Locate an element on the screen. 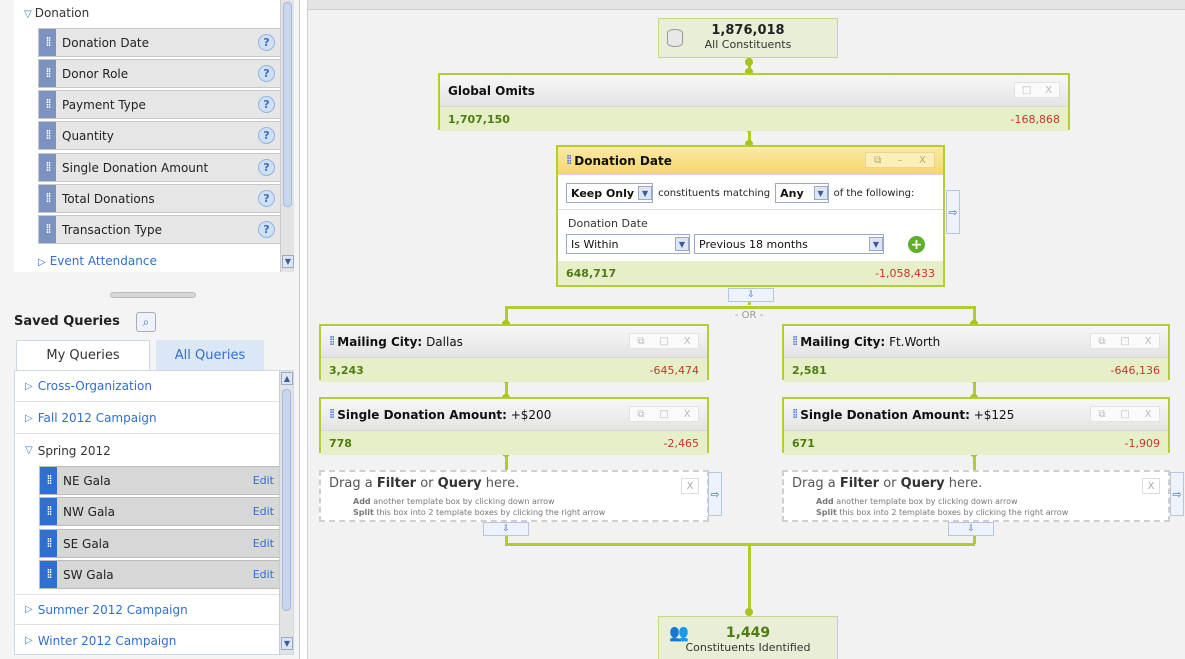  field-total-donations: ⁞⁞ Total Donations ? is located at coordinates (161, 198).